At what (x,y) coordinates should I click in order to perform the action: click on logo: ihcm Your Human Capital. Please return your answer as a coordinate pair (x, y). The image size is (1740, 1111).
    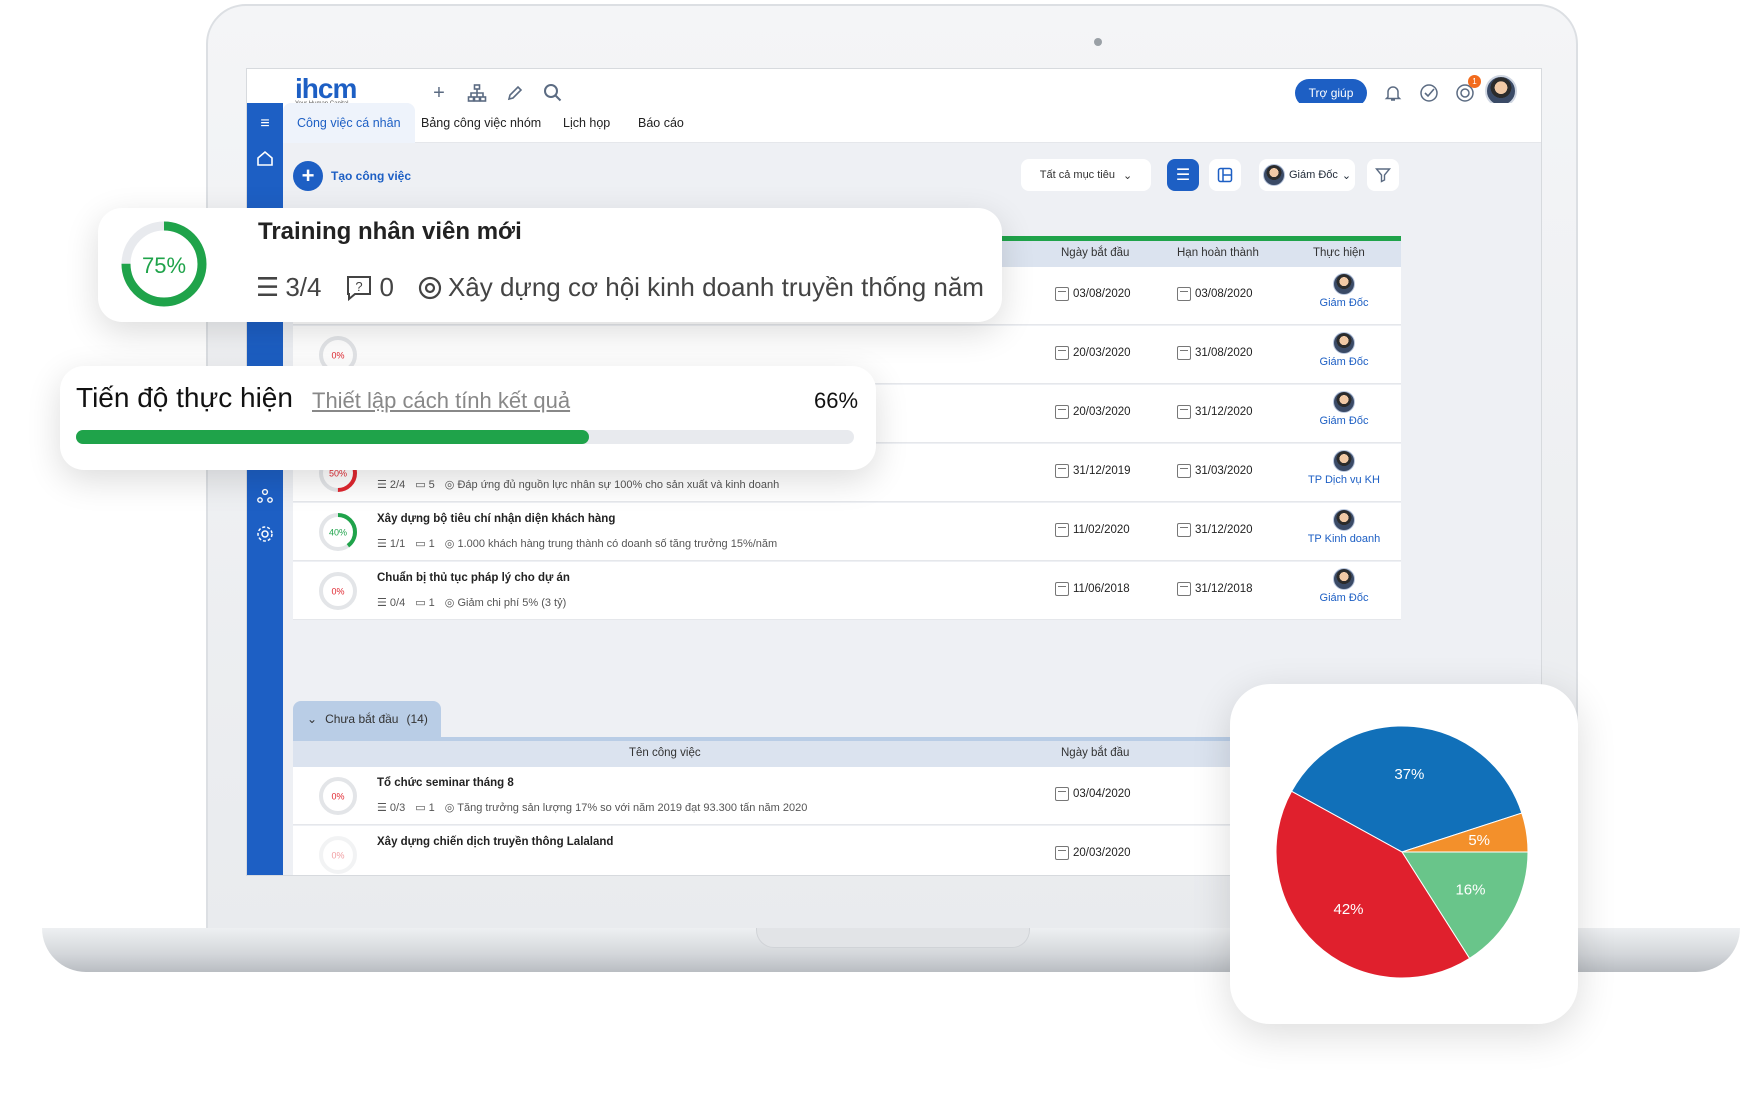
    Looking at the image, I should click on (326, 90).